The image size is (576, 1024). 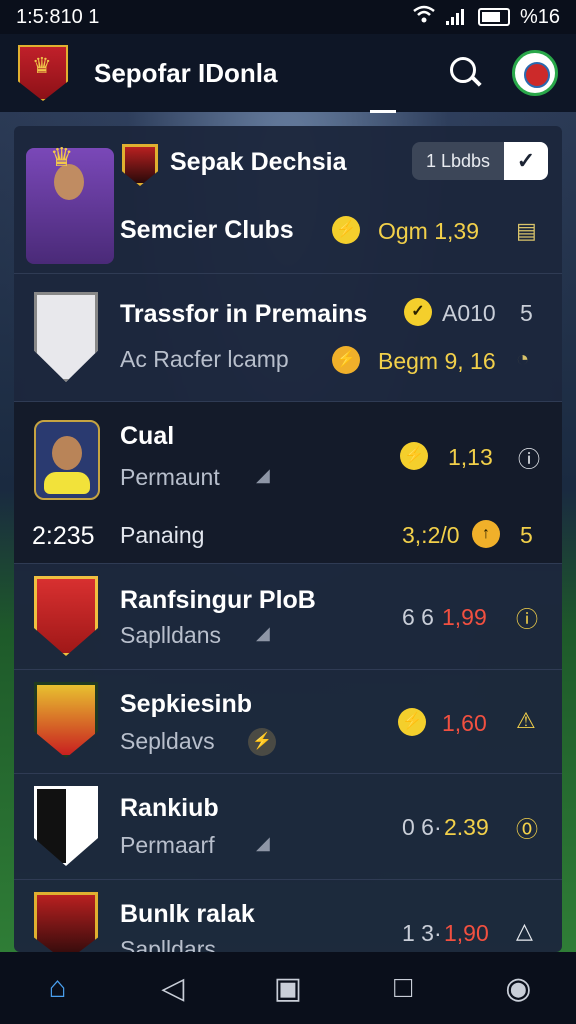 What do you see at coordinates (288, 722) in the screenshot?
I see `list-item: Sepkiesinb Sepldavs ⚡ ⚡ 1,60 ⚠` at bounding box center [288, 722].